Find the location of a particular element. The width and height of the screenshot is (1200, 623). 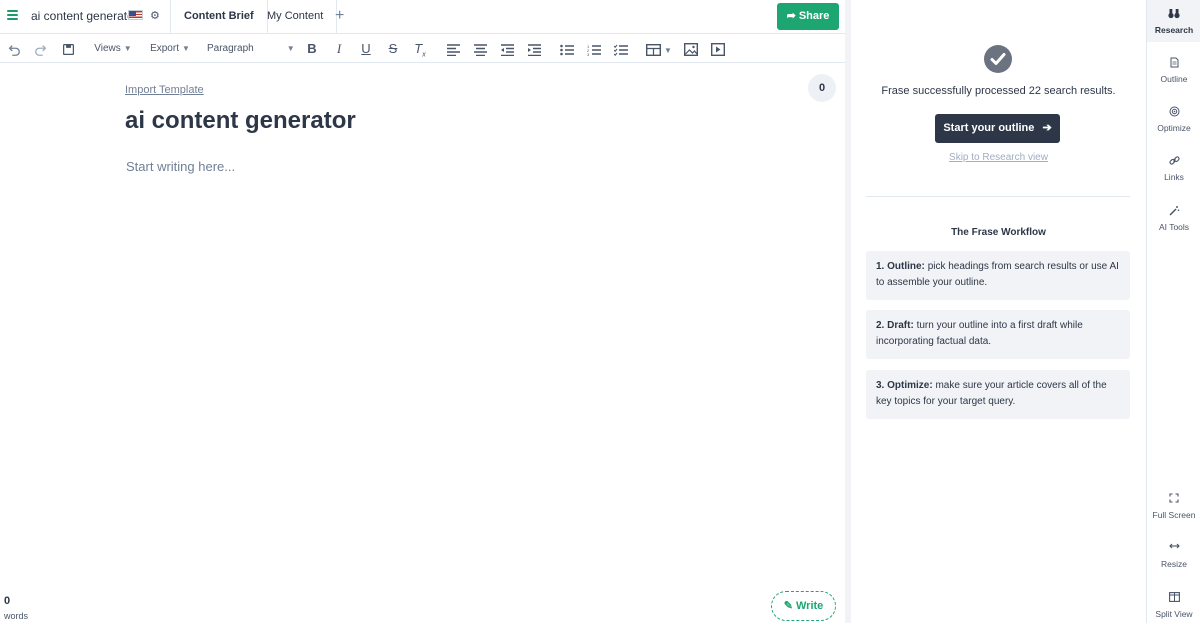

rail-item-links: Links is located at coordinates (1173, 168).